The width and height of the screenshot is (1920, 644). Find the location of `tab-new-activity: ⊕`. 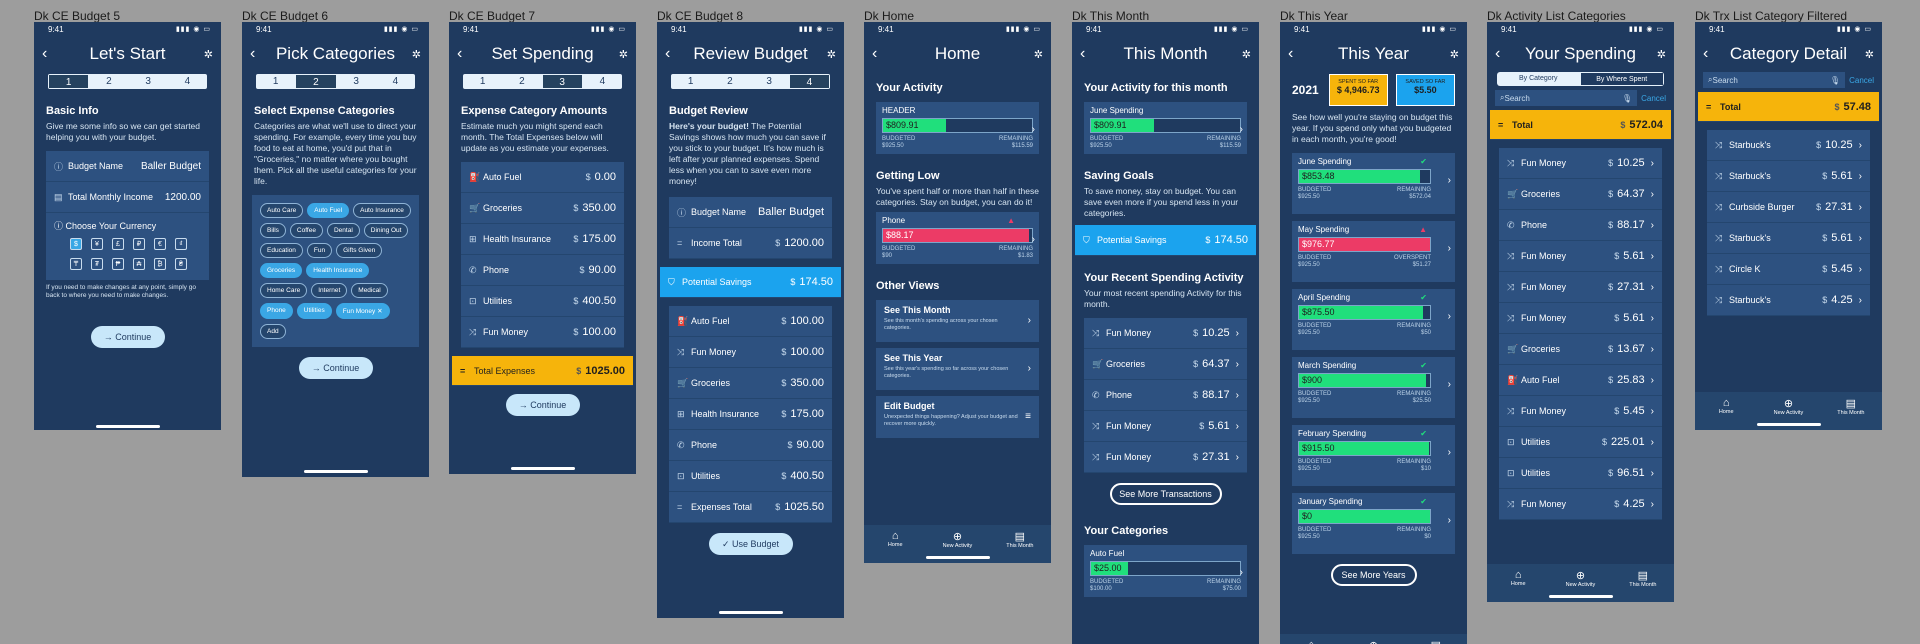

tab-new-activity: ⊕ is located at coordinates (1373, 639).